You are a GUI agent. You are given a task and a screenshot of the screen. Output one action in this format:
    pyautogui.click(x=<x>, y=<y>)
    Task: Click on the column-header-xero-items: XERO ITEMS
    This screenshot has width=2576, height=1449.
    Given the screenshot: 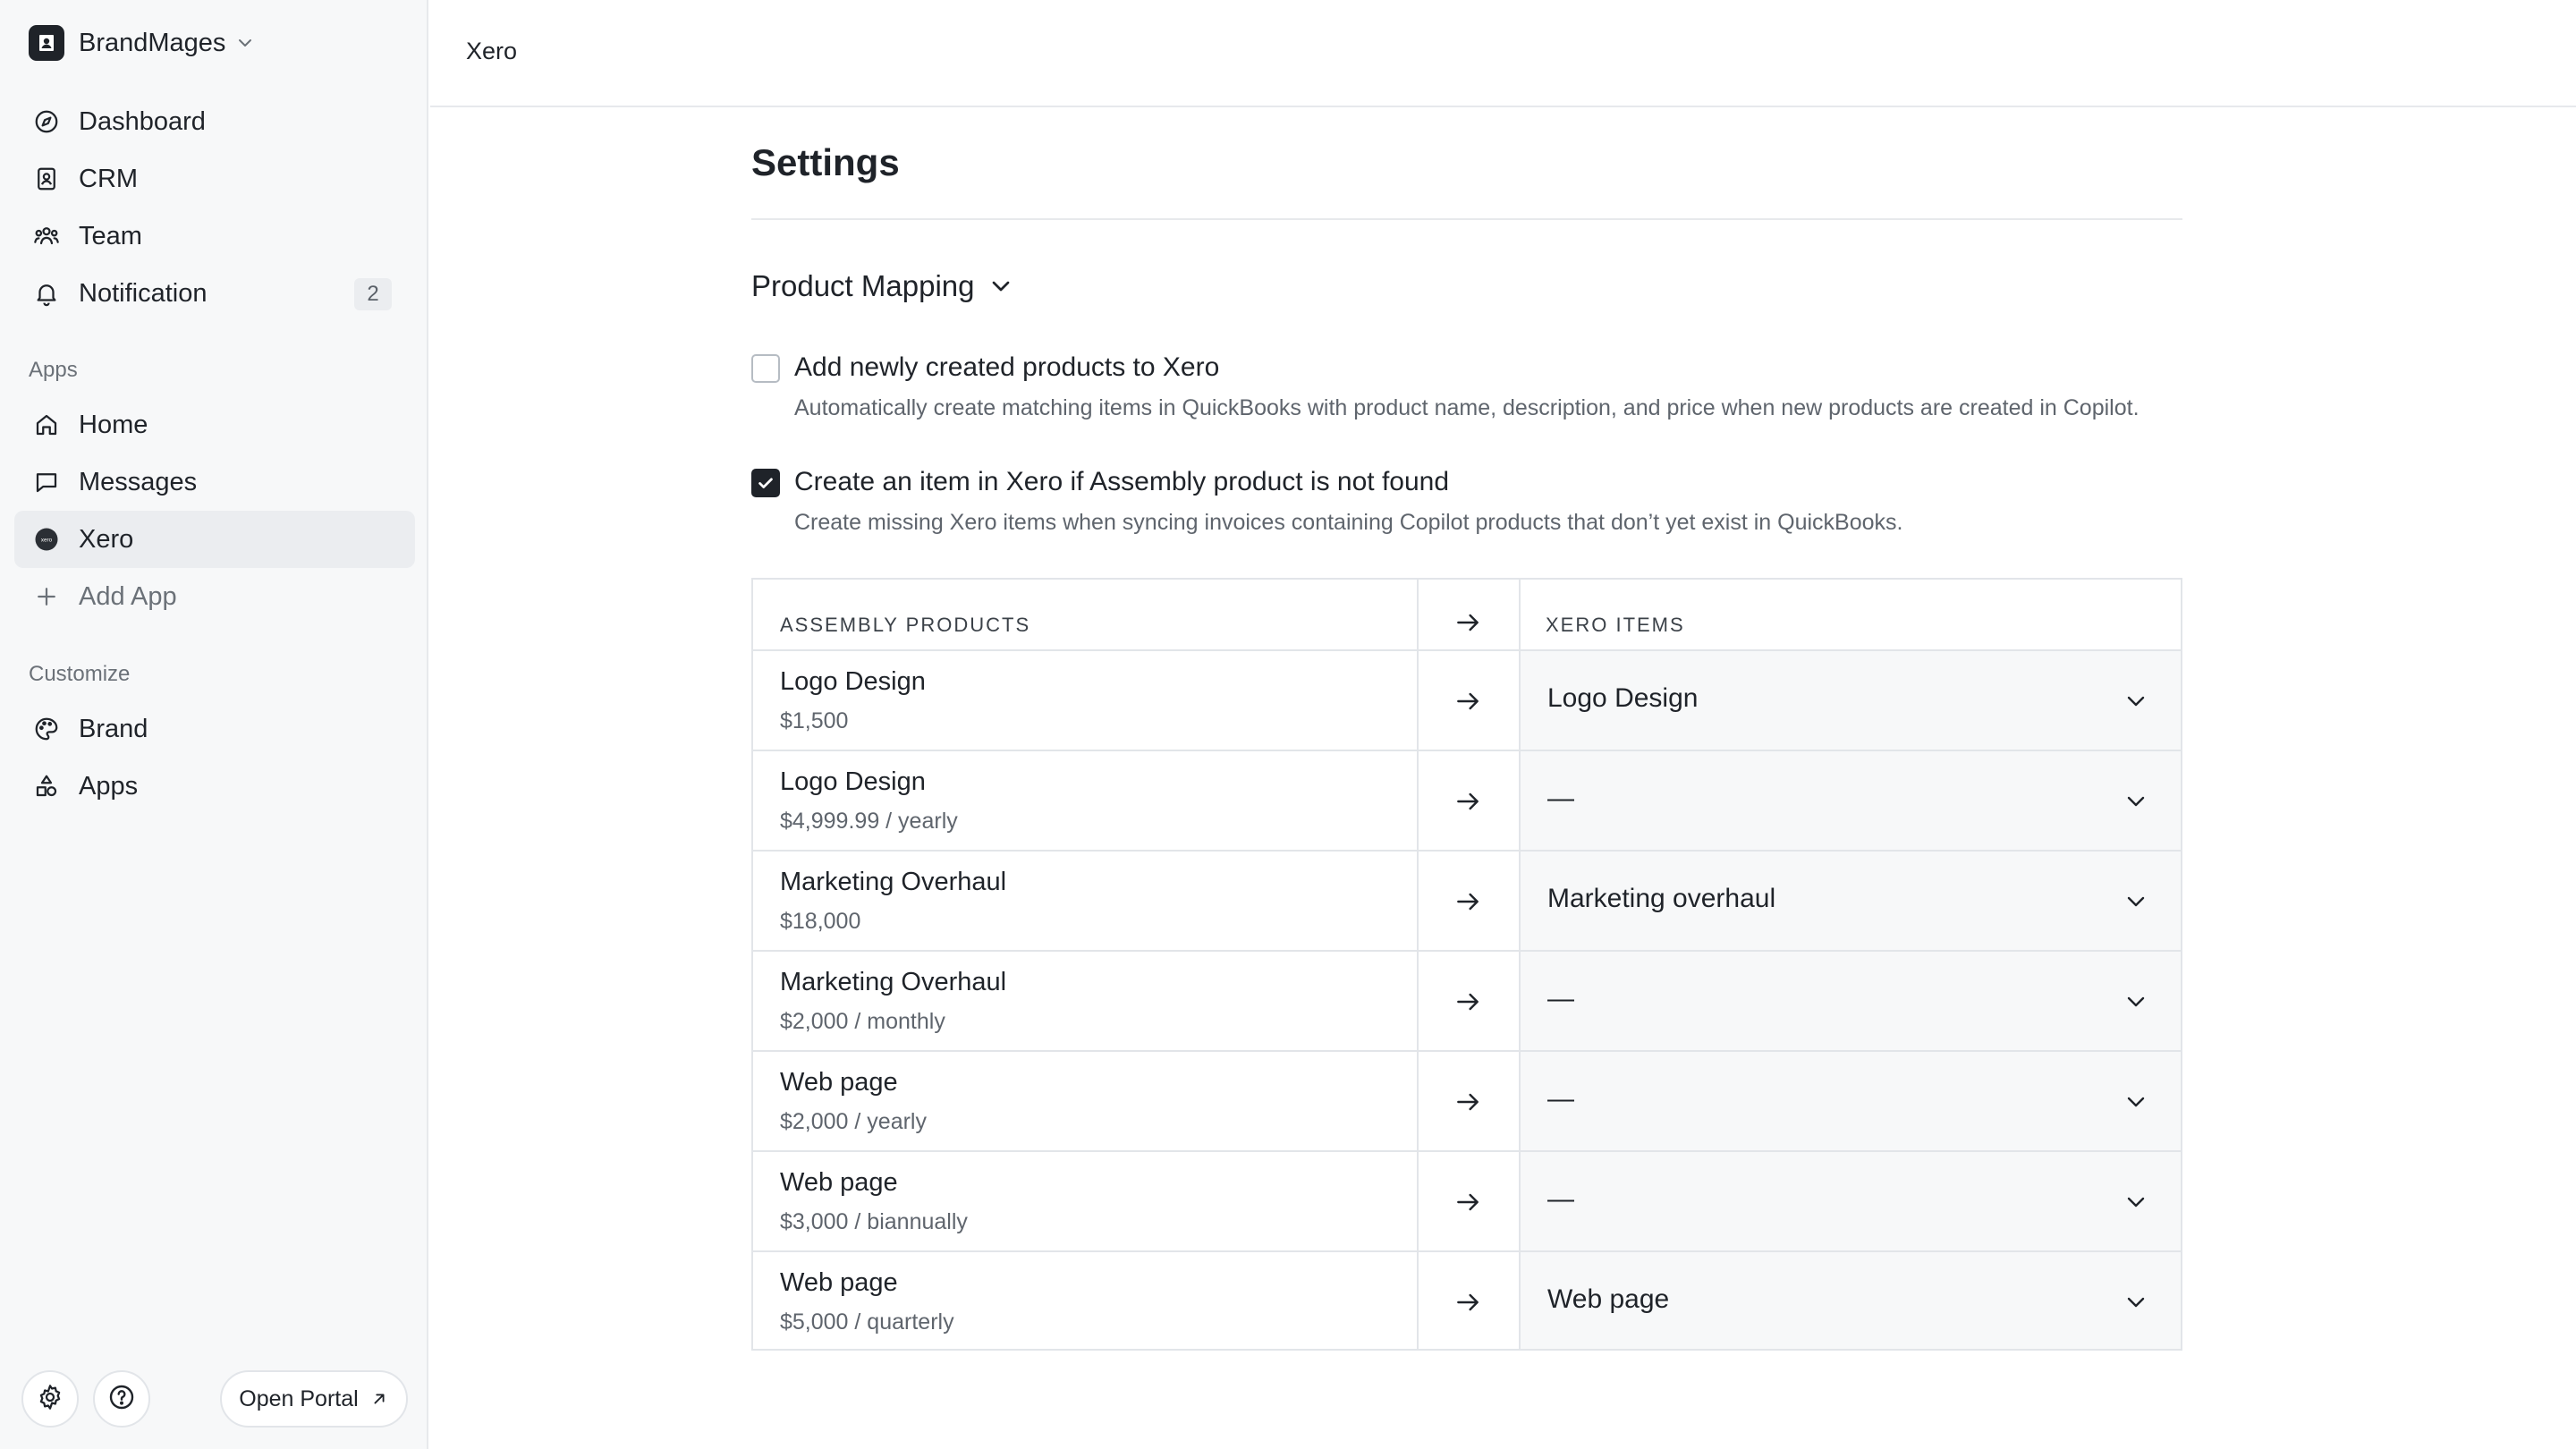 What is the action you would take?
    pyautogui.click(x=1615, y=625)
    